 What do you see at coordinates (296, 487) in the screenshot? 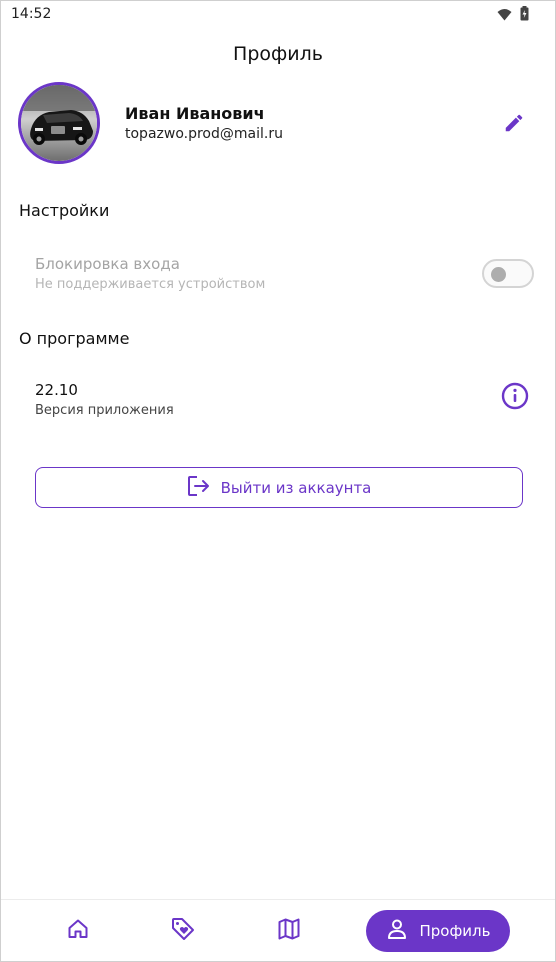
I see `logout-label: Выйти из аккаунта` at bounding box center [296, 487].